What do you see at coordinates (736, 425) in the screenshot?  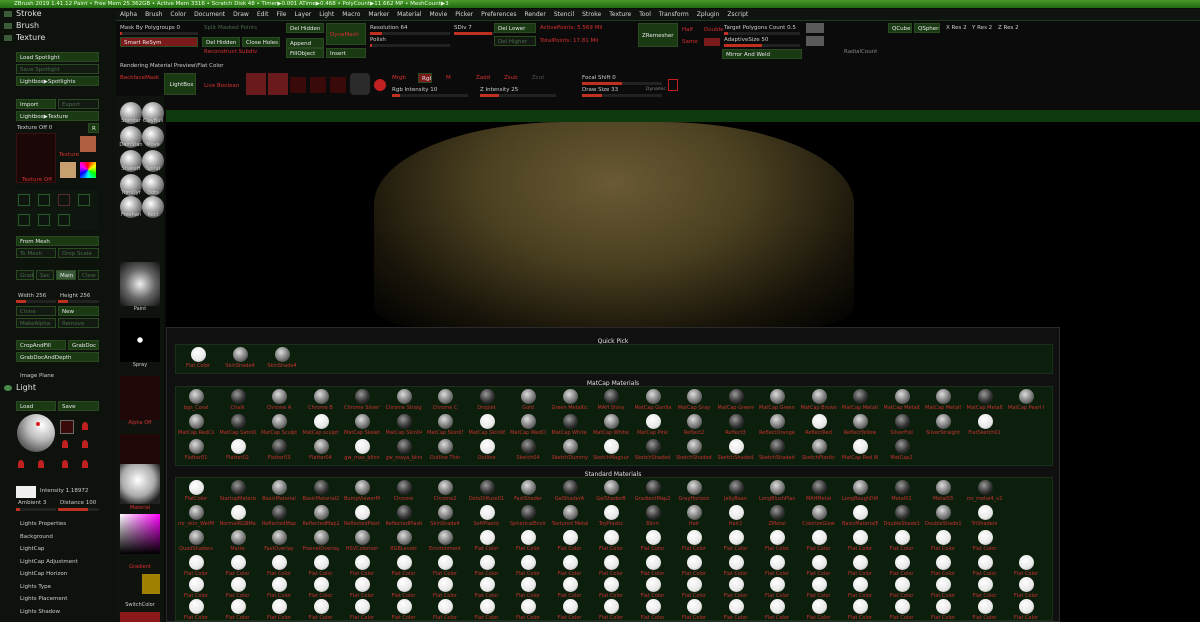 I see `material-slot: Reflect3` at bounding box center [736, 425].